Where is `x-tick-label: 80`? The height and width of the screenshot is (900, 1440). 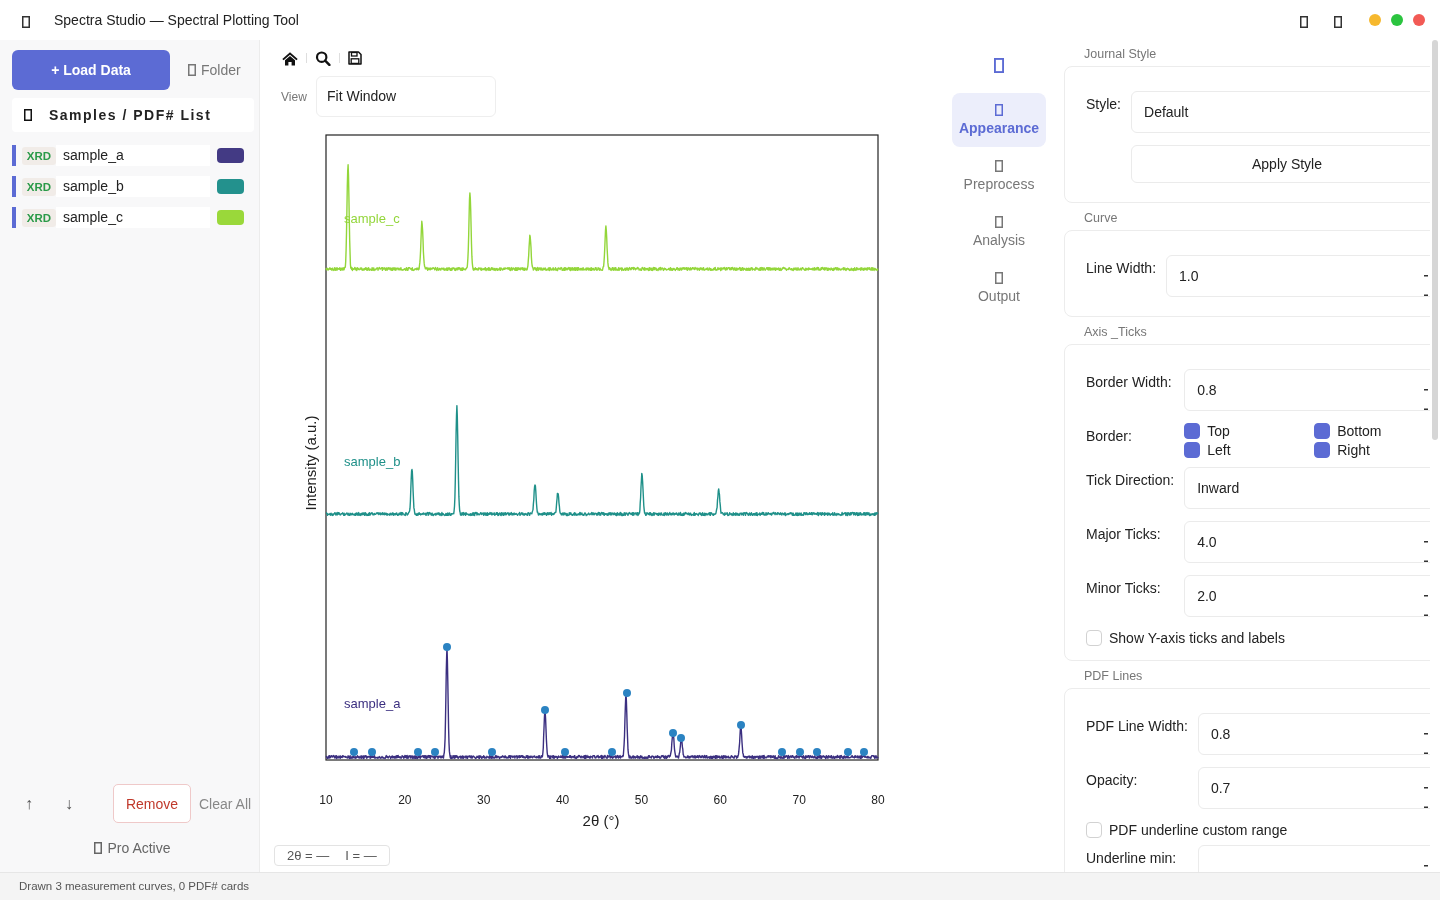
x-tick-label: 80 is located at coordinates (878, 800).